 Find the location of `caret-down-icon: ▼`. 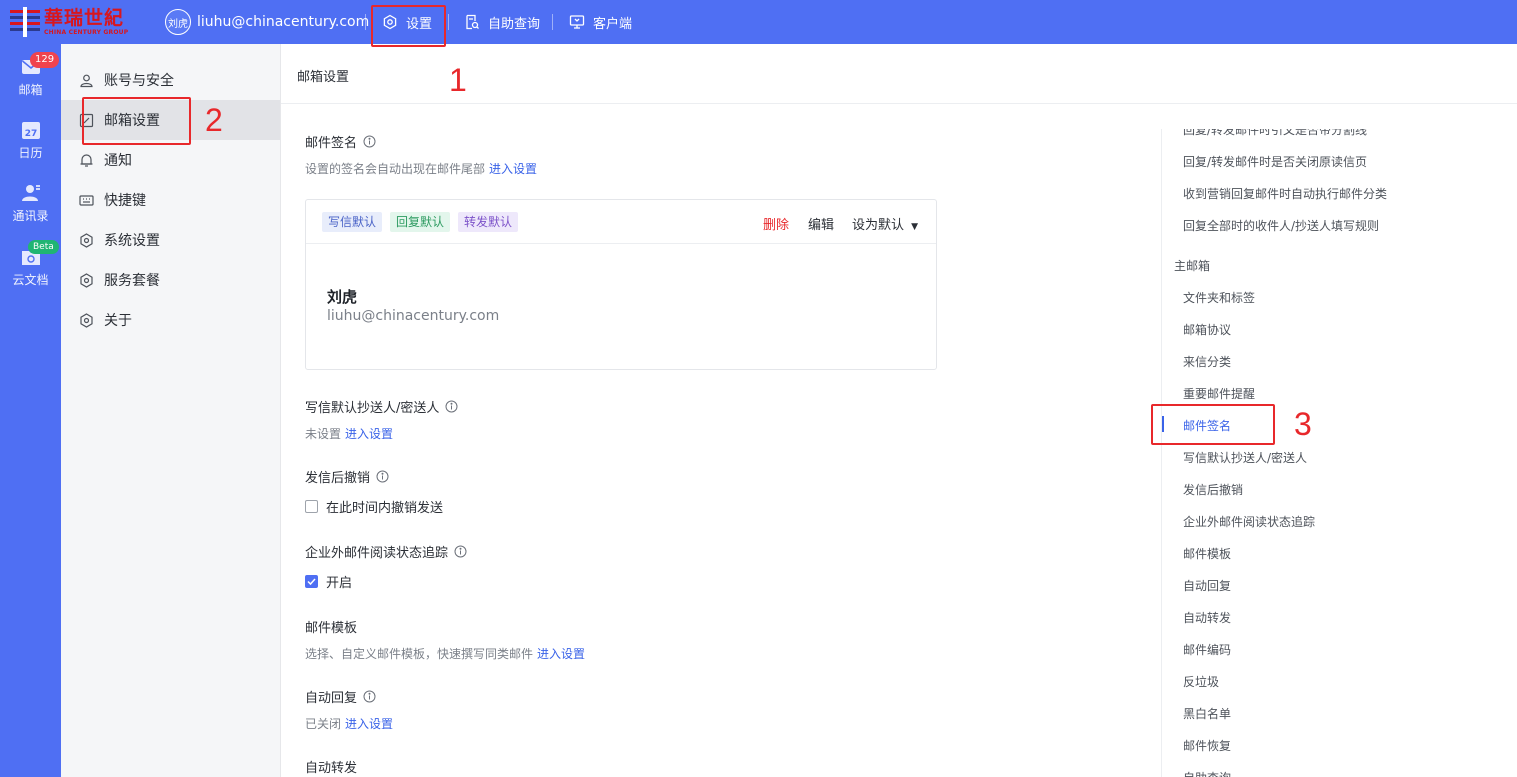

caret-down-icon: ▼ is located at coordinates (915, 227).